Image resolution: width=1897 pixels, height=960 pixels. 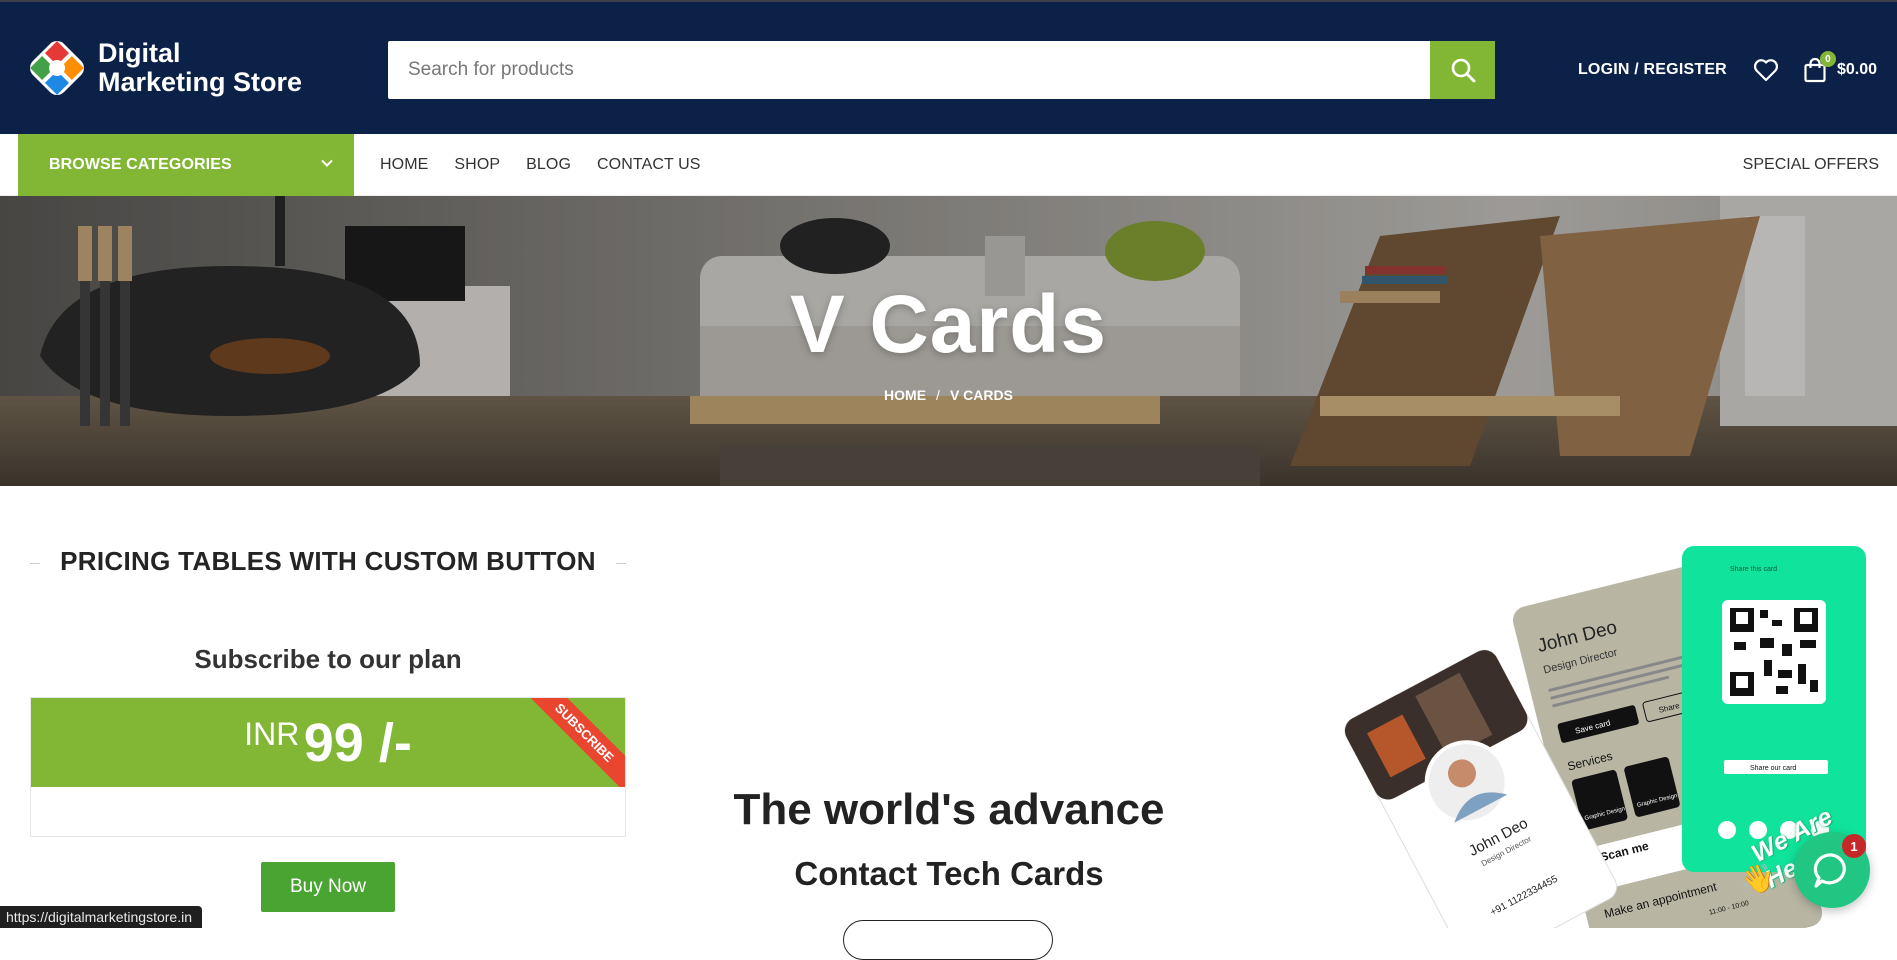 What do you see at coordinates (949, 809) in the screenshot?
I see `promo-headline: The world's advance` at bounding box center [949, 809].